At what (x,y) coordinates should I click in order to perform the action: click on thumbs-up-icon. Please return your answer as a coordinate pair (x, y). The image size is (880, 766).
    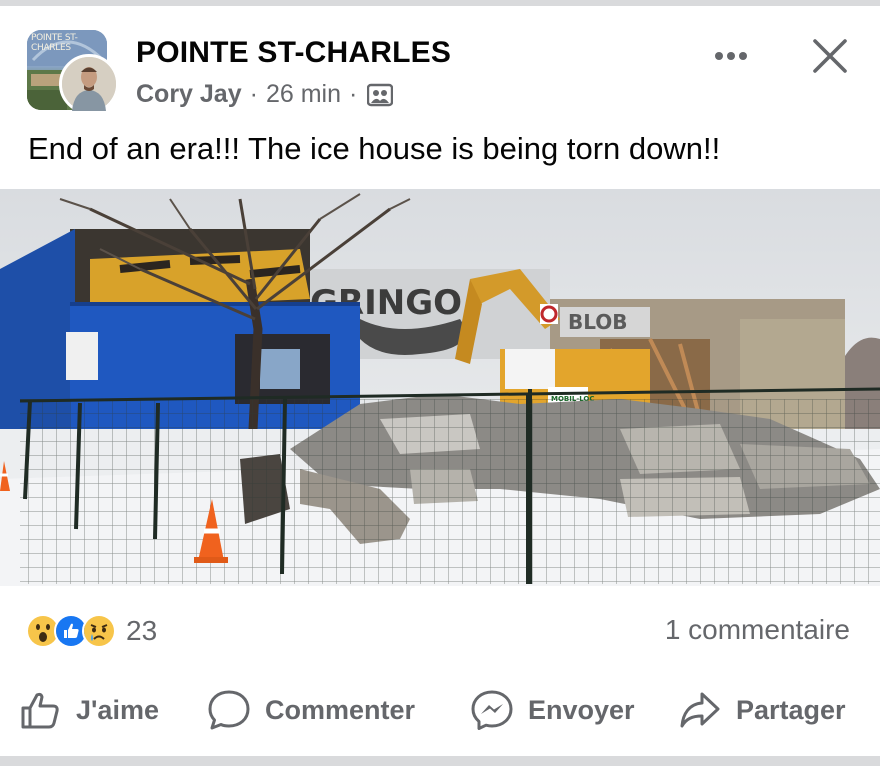
    Looking at the image, I should click on (40, 710).